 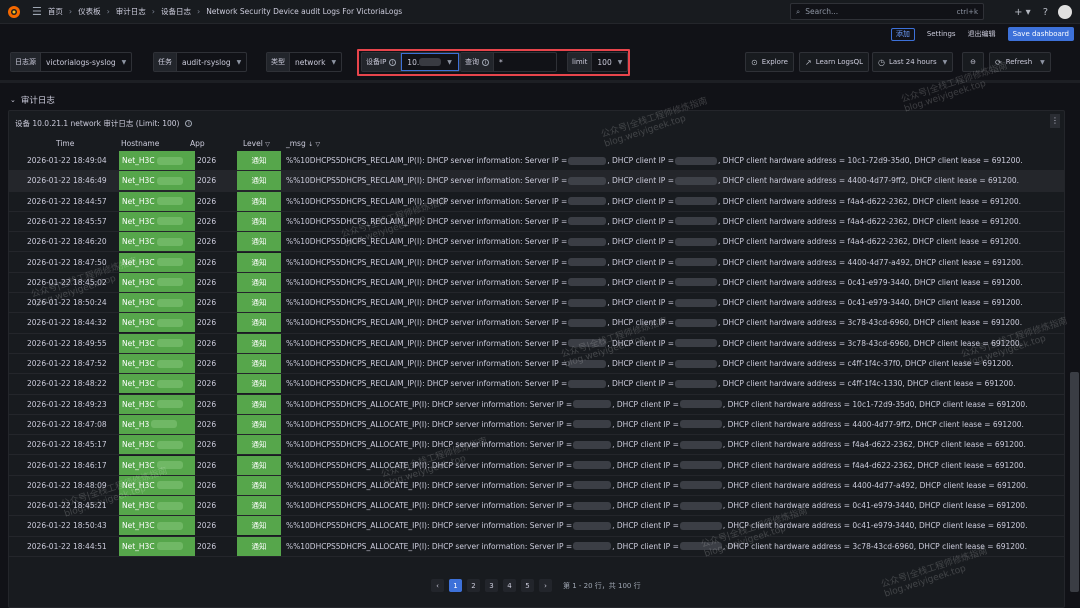 I want to click on save-dashboard-button: Save dashboard, so click(x=1040, y=34).